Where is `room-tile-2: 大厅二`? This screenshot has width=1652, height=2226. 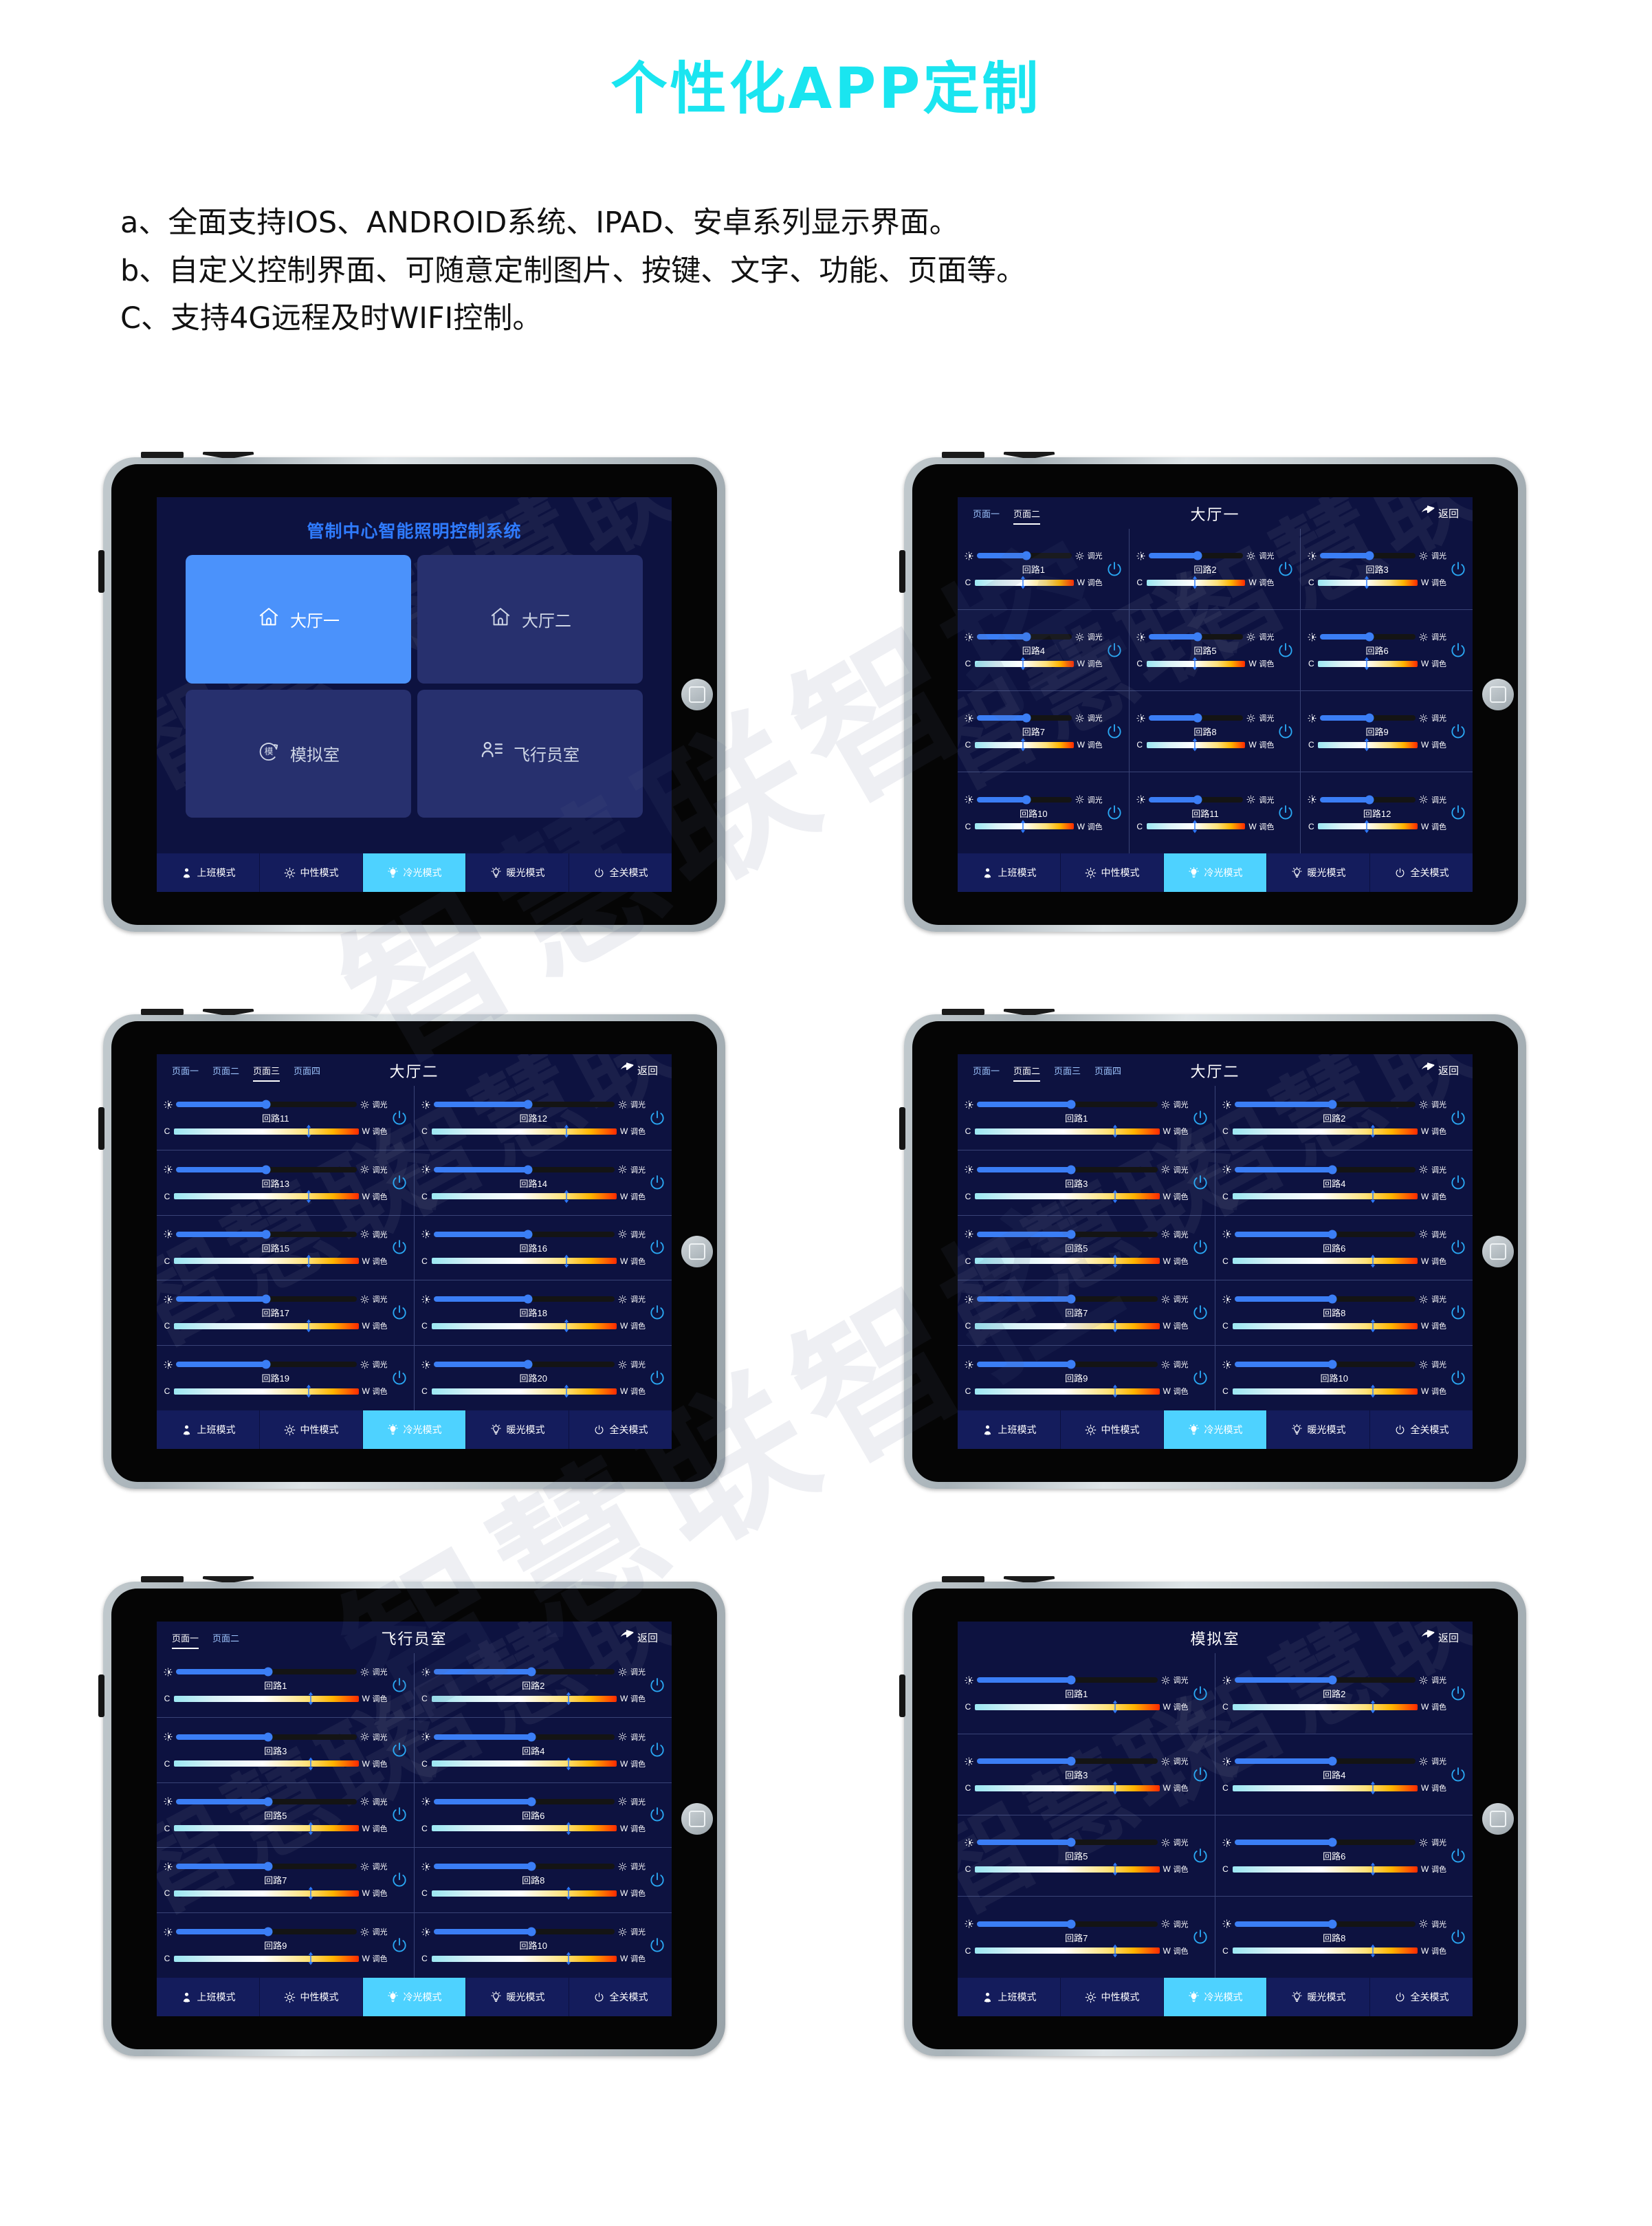 room-tile-2: 大厅二 is located at coordinates (530, 620).